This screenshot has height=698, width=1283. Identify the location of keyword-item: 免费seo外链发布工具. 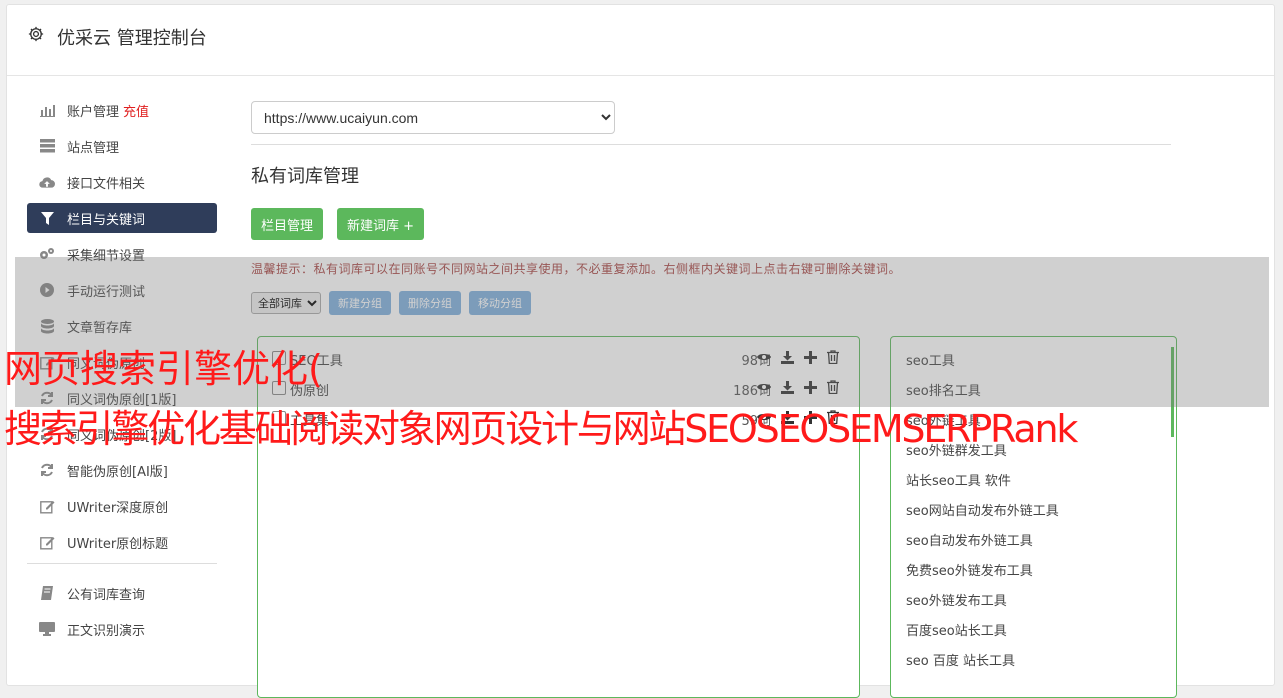
(1033, 572).